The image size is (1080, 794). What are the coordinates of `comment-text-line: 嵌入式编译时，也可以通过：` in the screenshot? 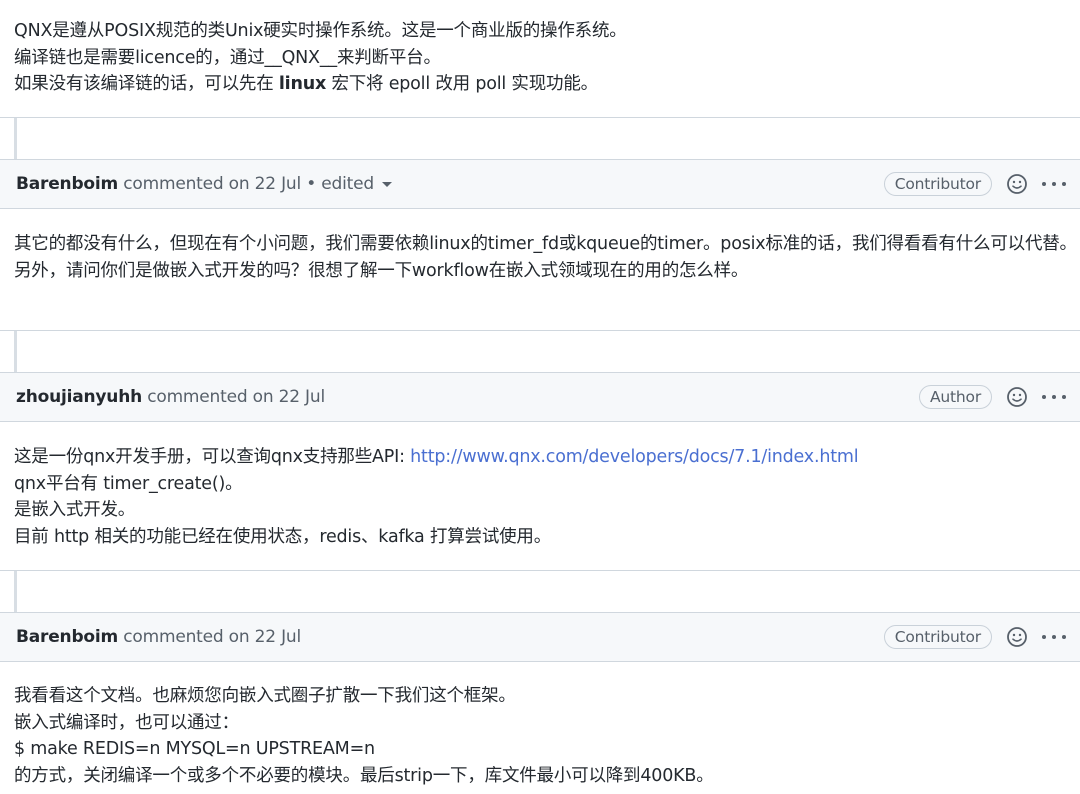 It's located at (126, 722).